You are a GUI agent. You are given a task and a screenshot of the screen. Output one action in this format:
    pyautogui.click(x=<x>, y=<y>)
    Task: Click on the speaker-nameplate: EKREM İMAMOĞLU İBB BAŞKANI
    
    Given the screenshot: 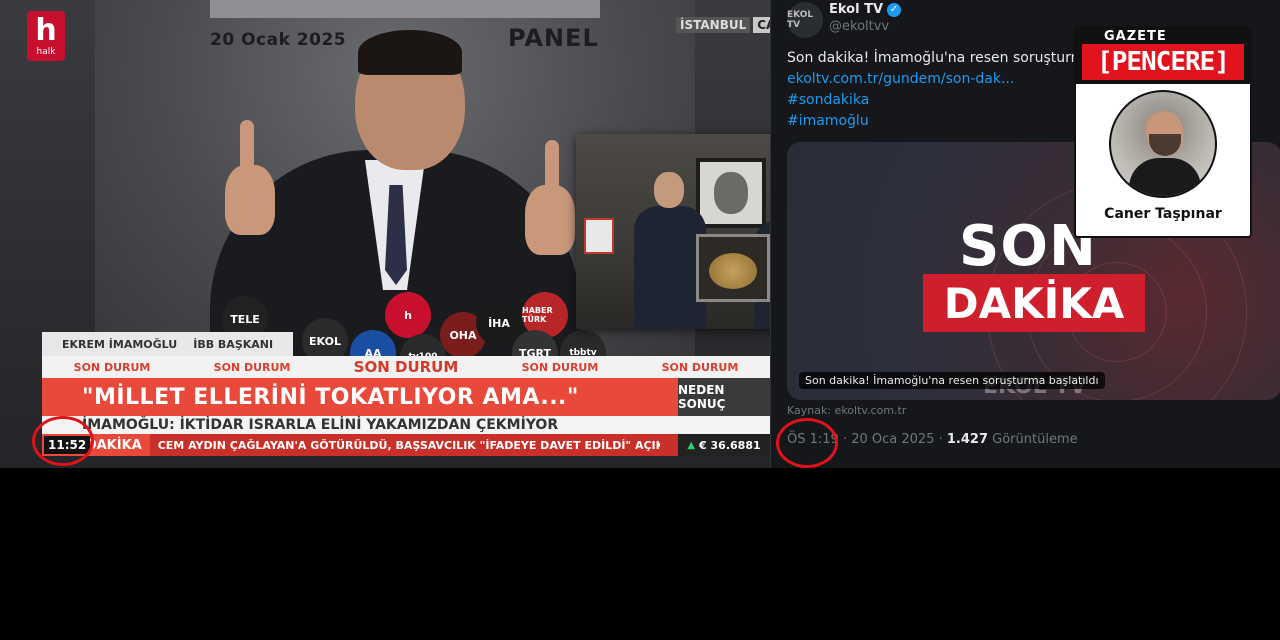 What is the action you would take?
    pyautogui.click(x=168, y=344)
    